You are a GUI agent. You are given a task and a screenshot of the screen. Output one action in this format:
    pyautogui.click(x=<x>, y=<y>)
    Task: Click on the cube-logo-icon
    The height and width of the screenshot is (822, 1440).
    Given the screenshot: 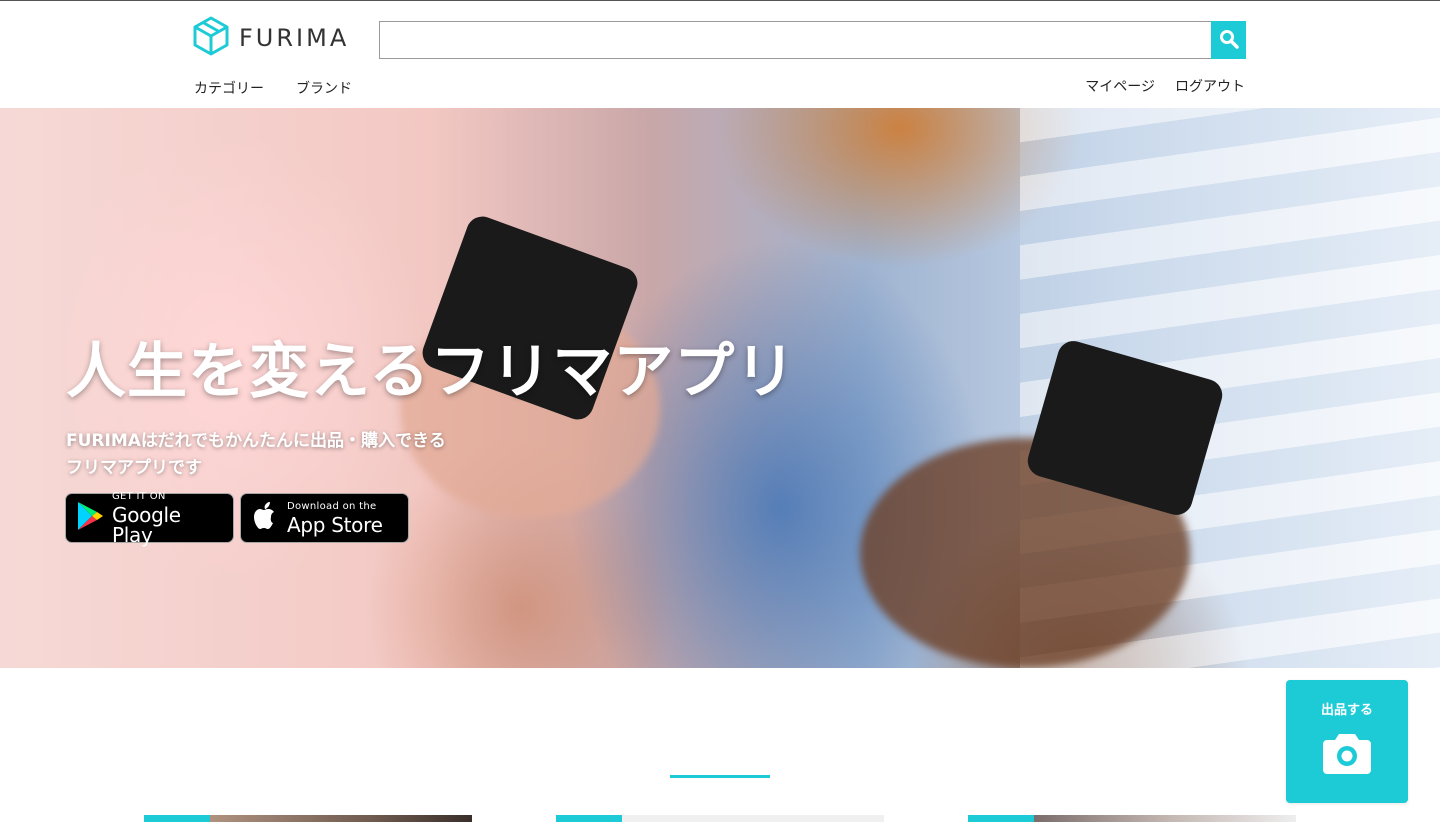 What is the action you would take?
    pyautogui.click(x=211, y=38)
    